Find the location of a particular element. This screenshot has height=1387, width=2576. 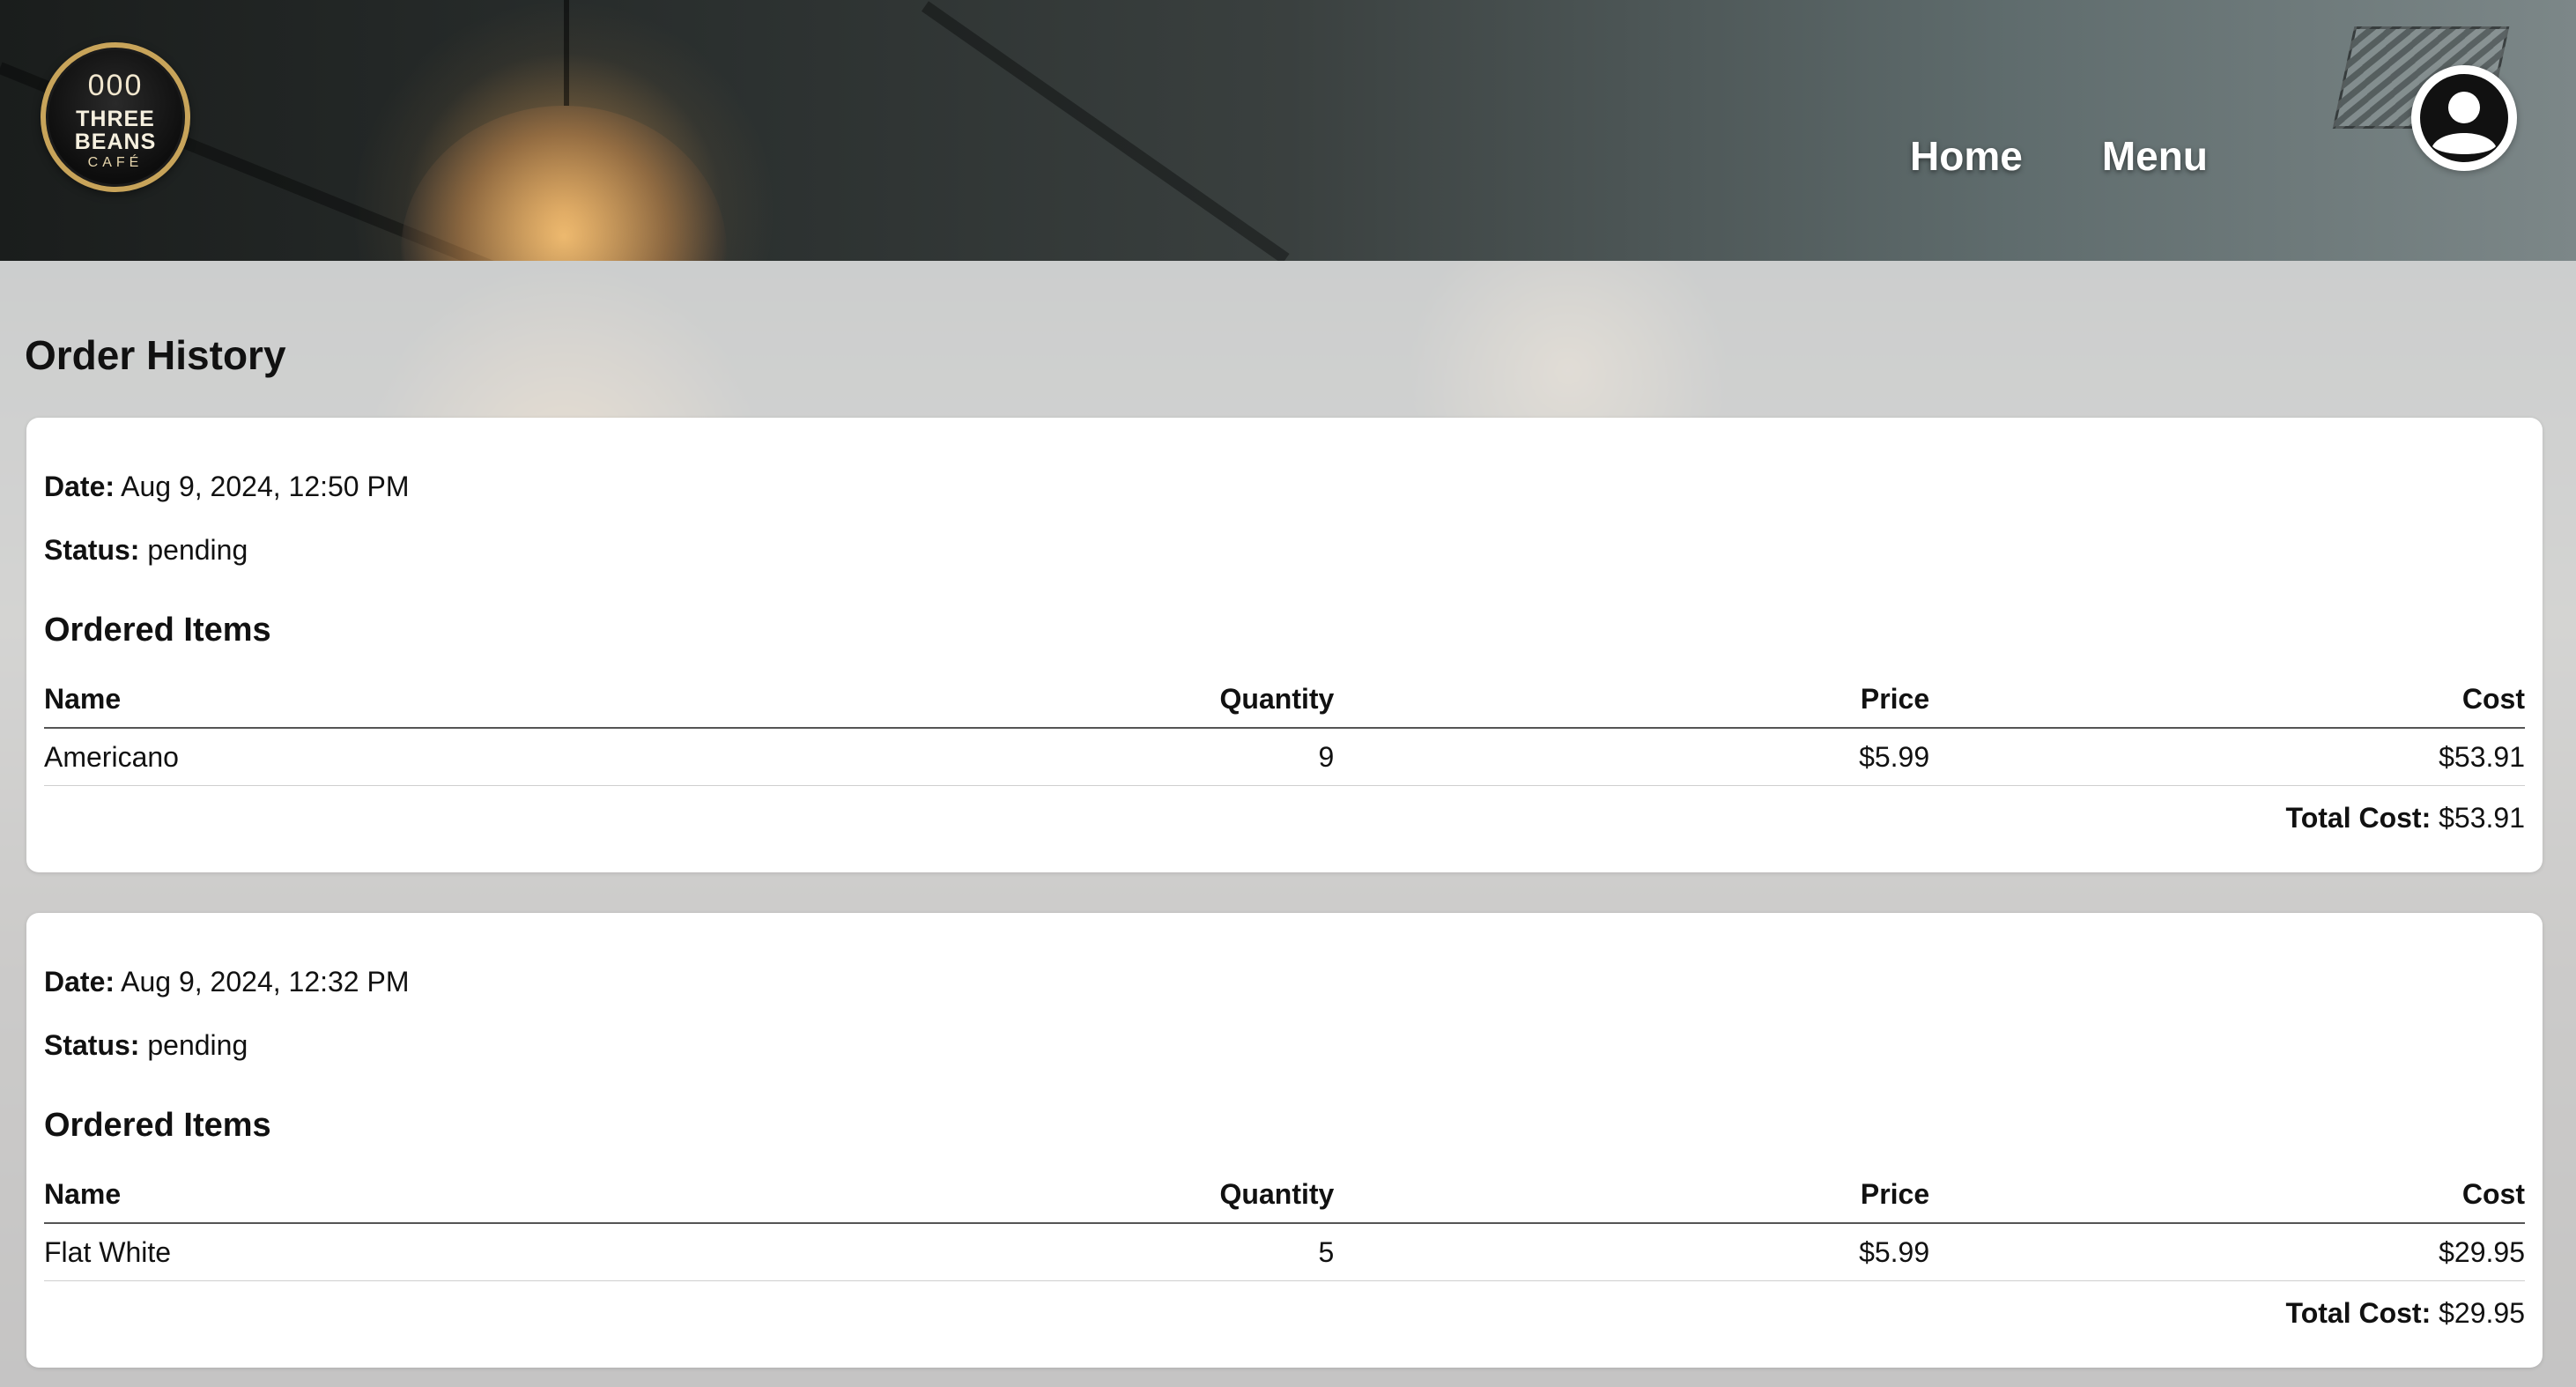

item-cost: $29.95 is located at coordinates (2227, 1252).